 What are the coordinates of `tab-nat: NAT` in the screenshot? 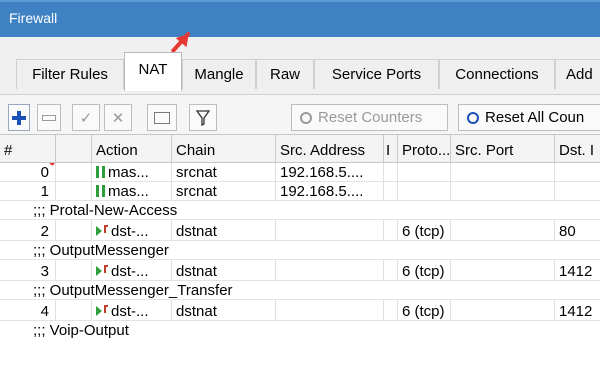 It's located at (153, 71).